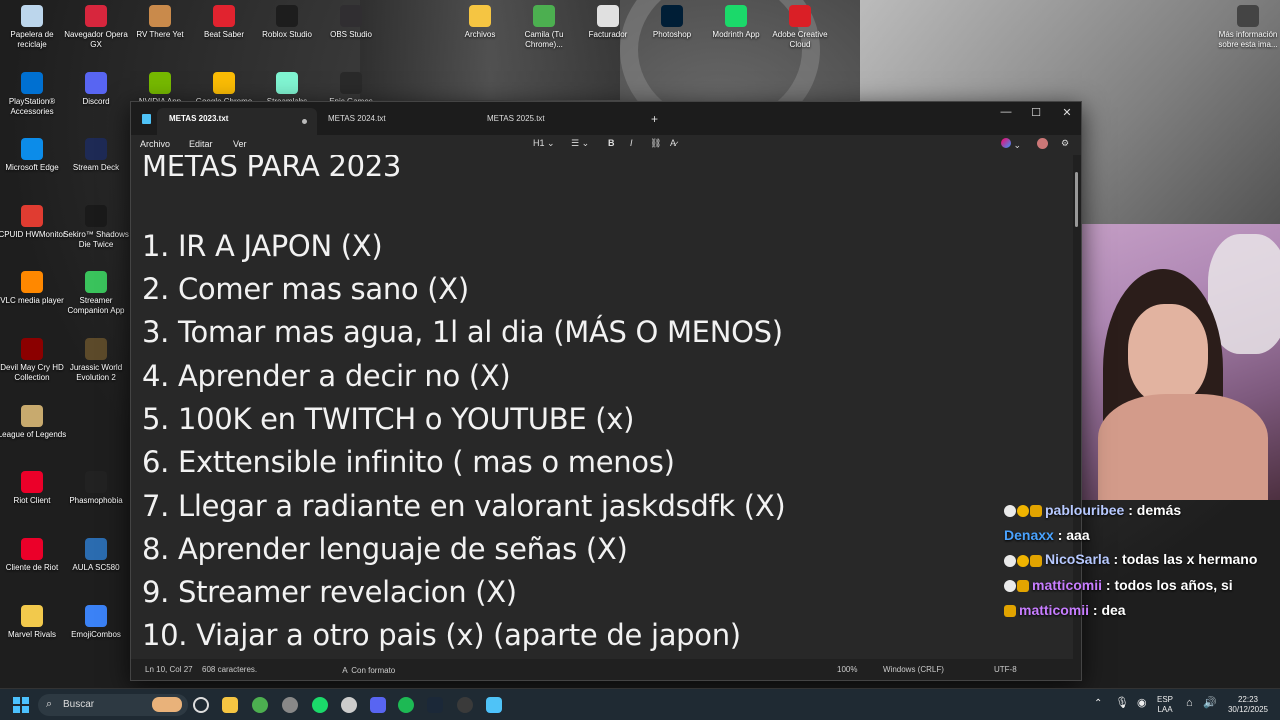 This screenshot has height=720, width=1280. What do you see at coordinates (1098, 704) in the screenshot?
I see `chevron-up-icon: ⌃` at bounding box center [1098, 704].